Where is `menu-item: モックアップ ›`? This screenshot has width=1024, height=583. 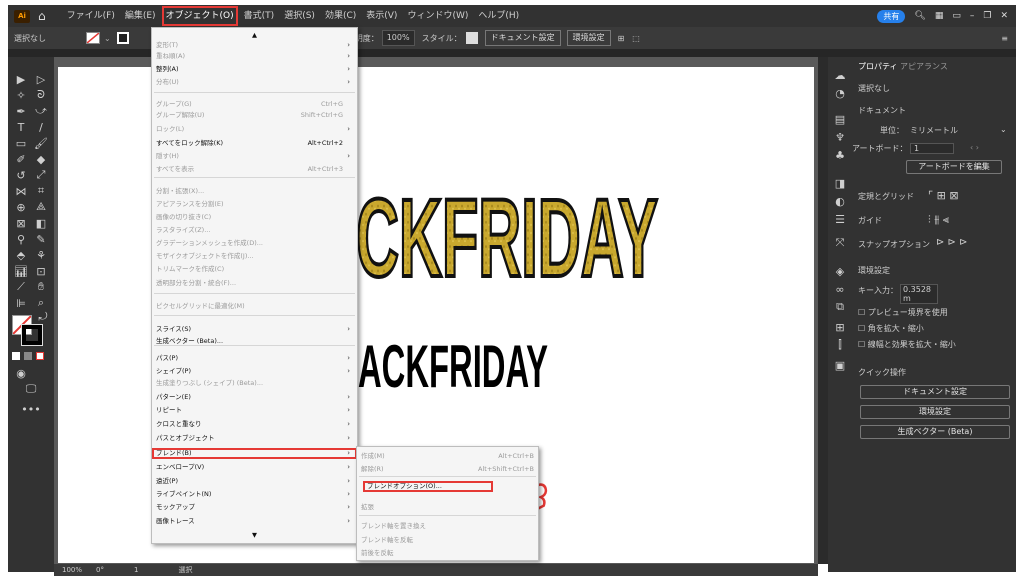
menu-item: モックアップ › is located at coordinates (254, 507).